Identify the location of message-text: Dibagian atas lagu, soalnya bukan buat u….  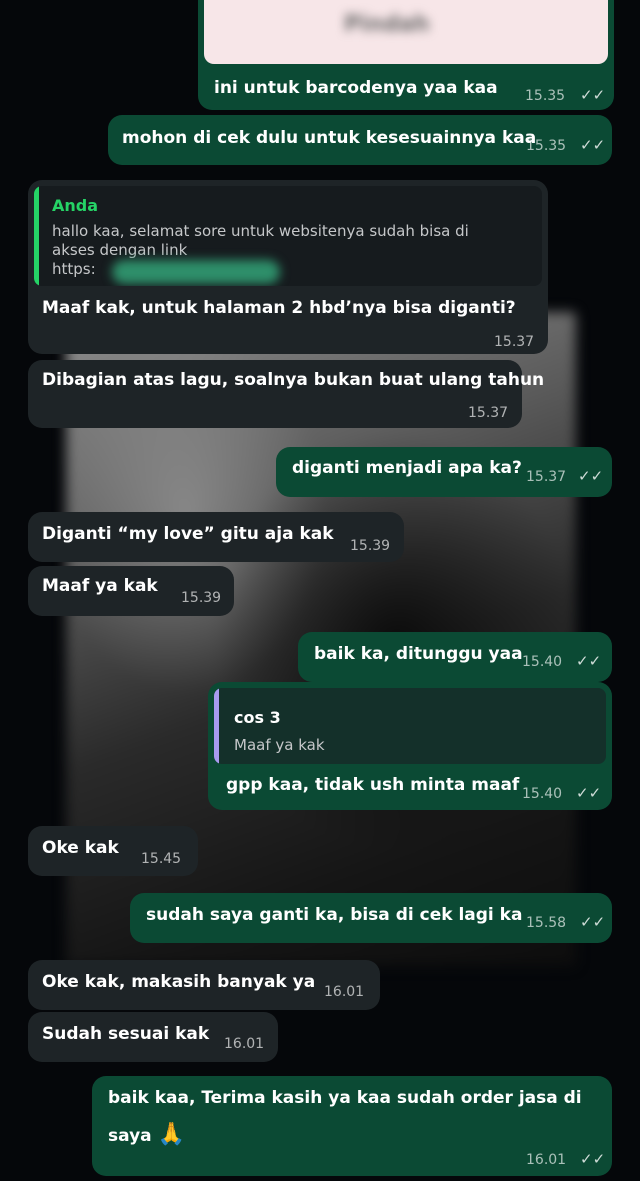
(293, 380).